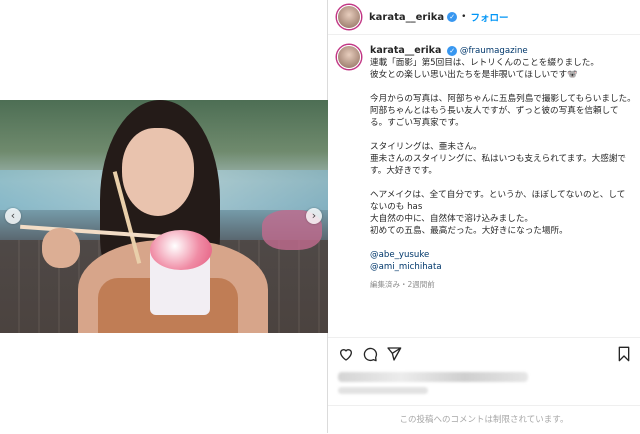 The width and height of the screenshot is (640, 434). What do you see at coordinates (314, 216) in the screenshot?
I see `chevron-right-icon: ›` at bounding box center [314, 216].